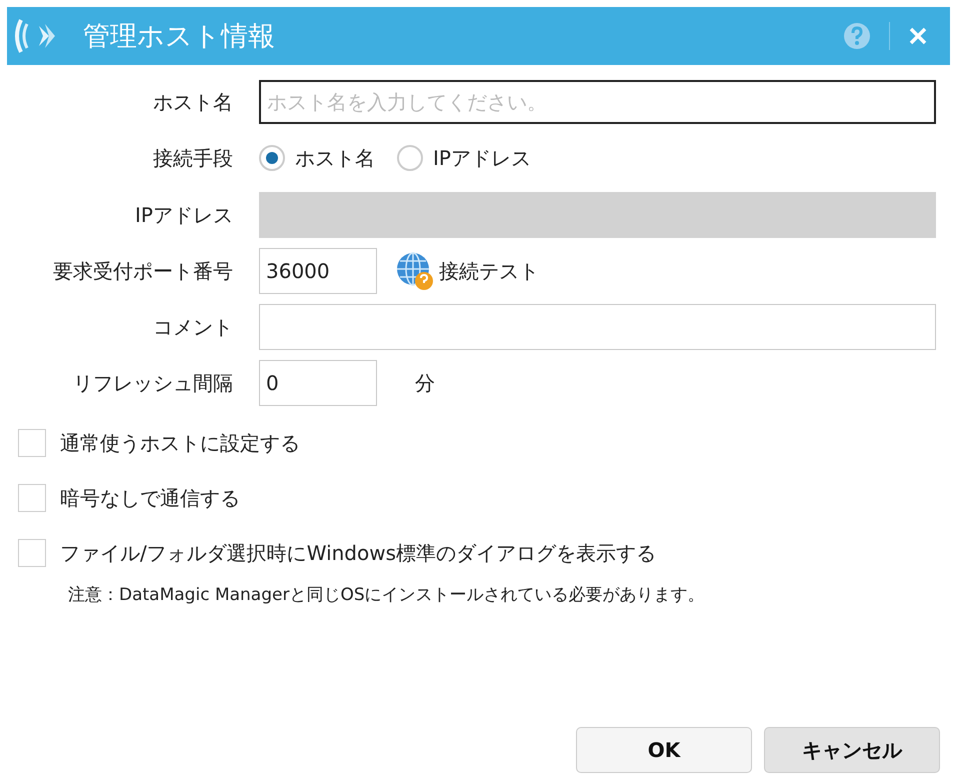  Describe the element at coordinates (317, 158) in the screenshot. I see `radio-option: ホスト名` at that location.